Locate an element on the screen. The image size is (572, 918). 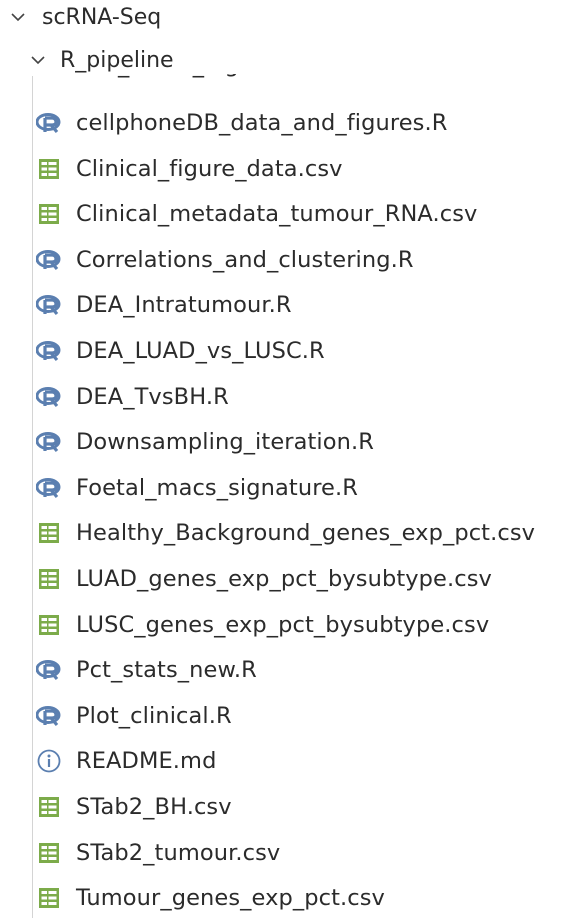
file-item: STab2_tumour.csv is located at coordinates (286, 853).